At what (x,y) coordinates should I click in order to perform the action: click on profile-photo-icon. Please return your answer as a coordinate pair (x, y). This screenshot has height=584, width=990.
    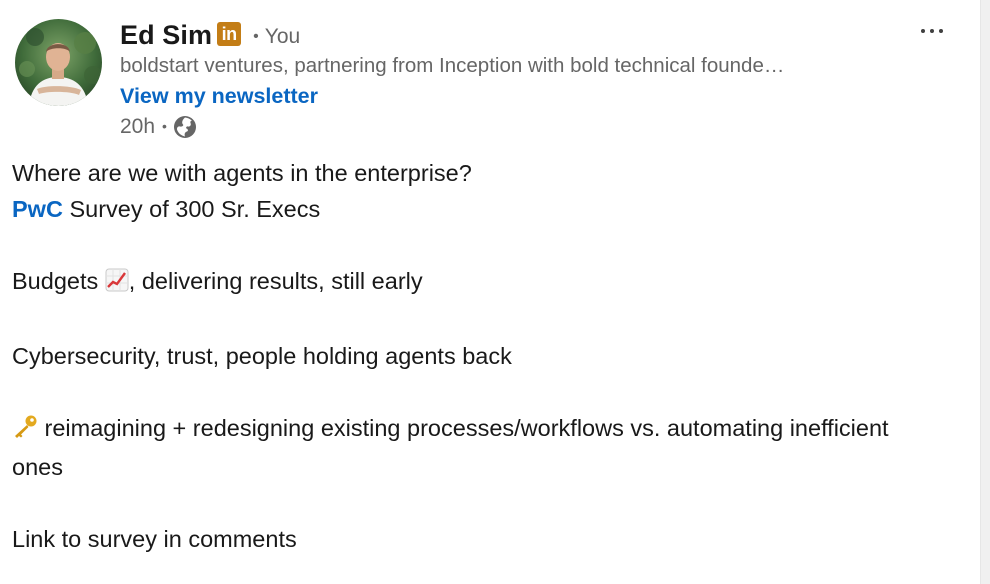
    Looking at the image, I should click on (58, 62).